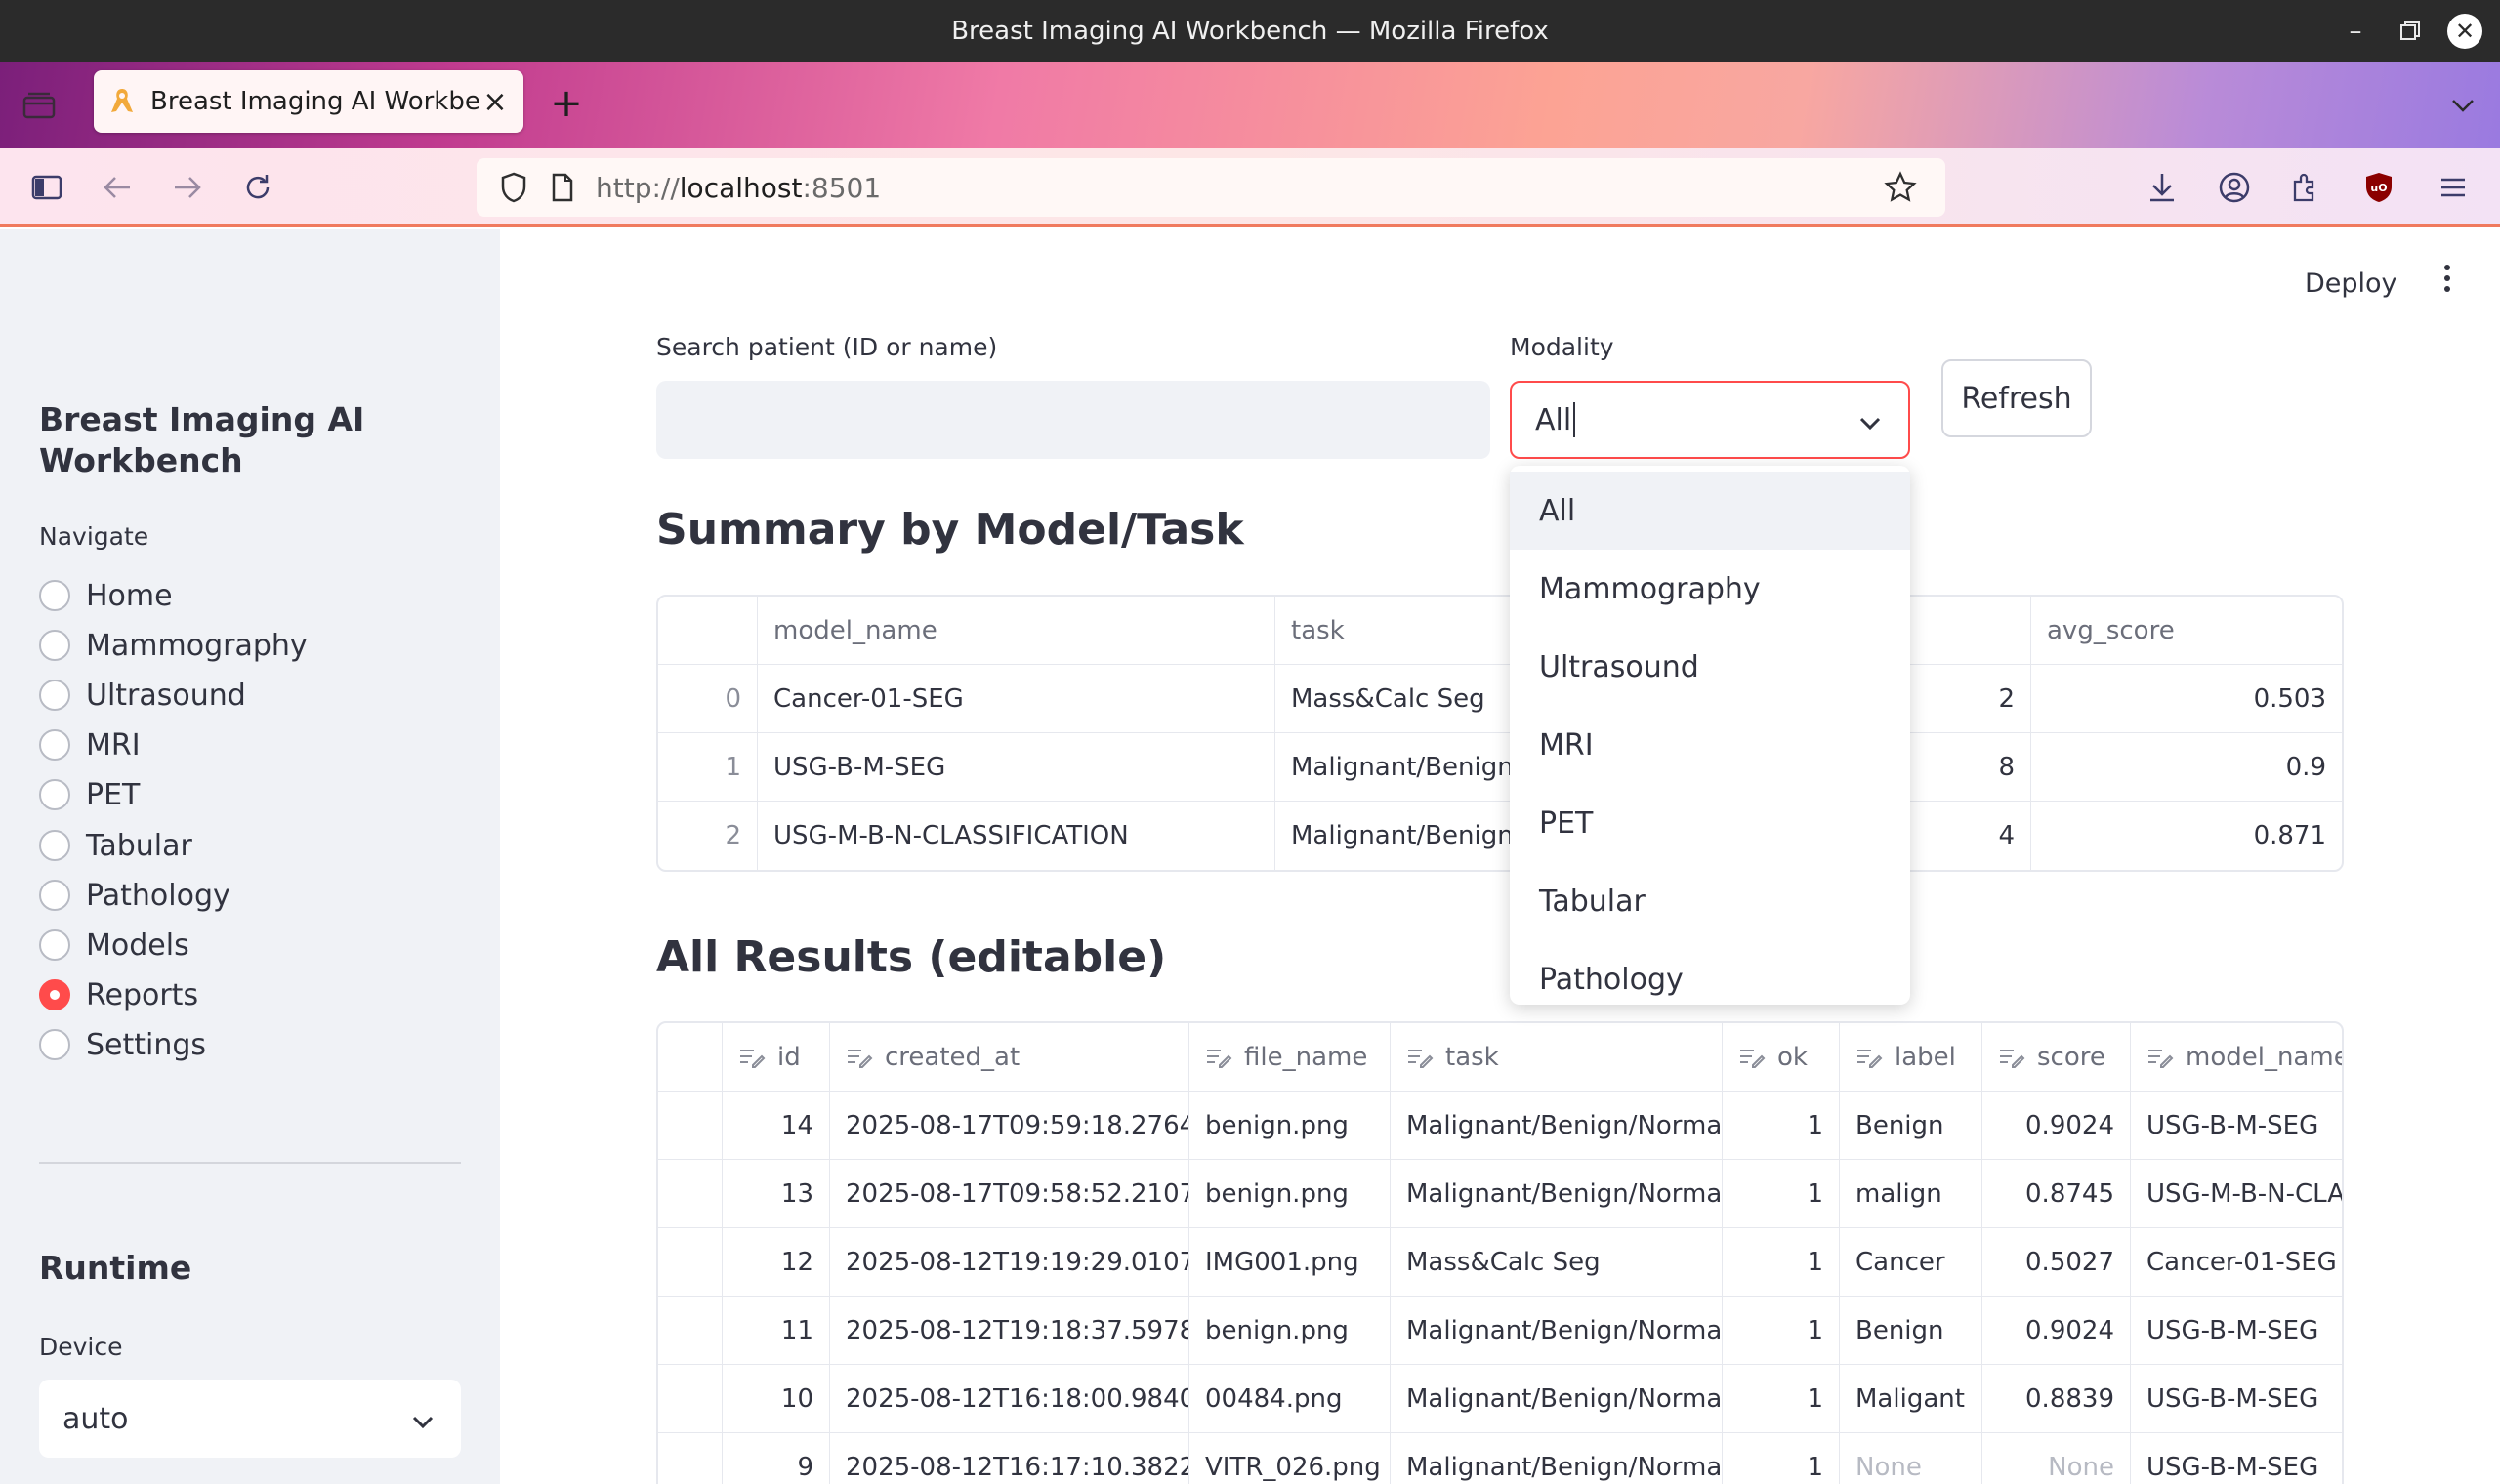 Image resolution: width=2500 pixels, height=1484 pixels. I want to click on table-cell: 2025-08-12T16:17:10.382218, so click(1010, 1458).